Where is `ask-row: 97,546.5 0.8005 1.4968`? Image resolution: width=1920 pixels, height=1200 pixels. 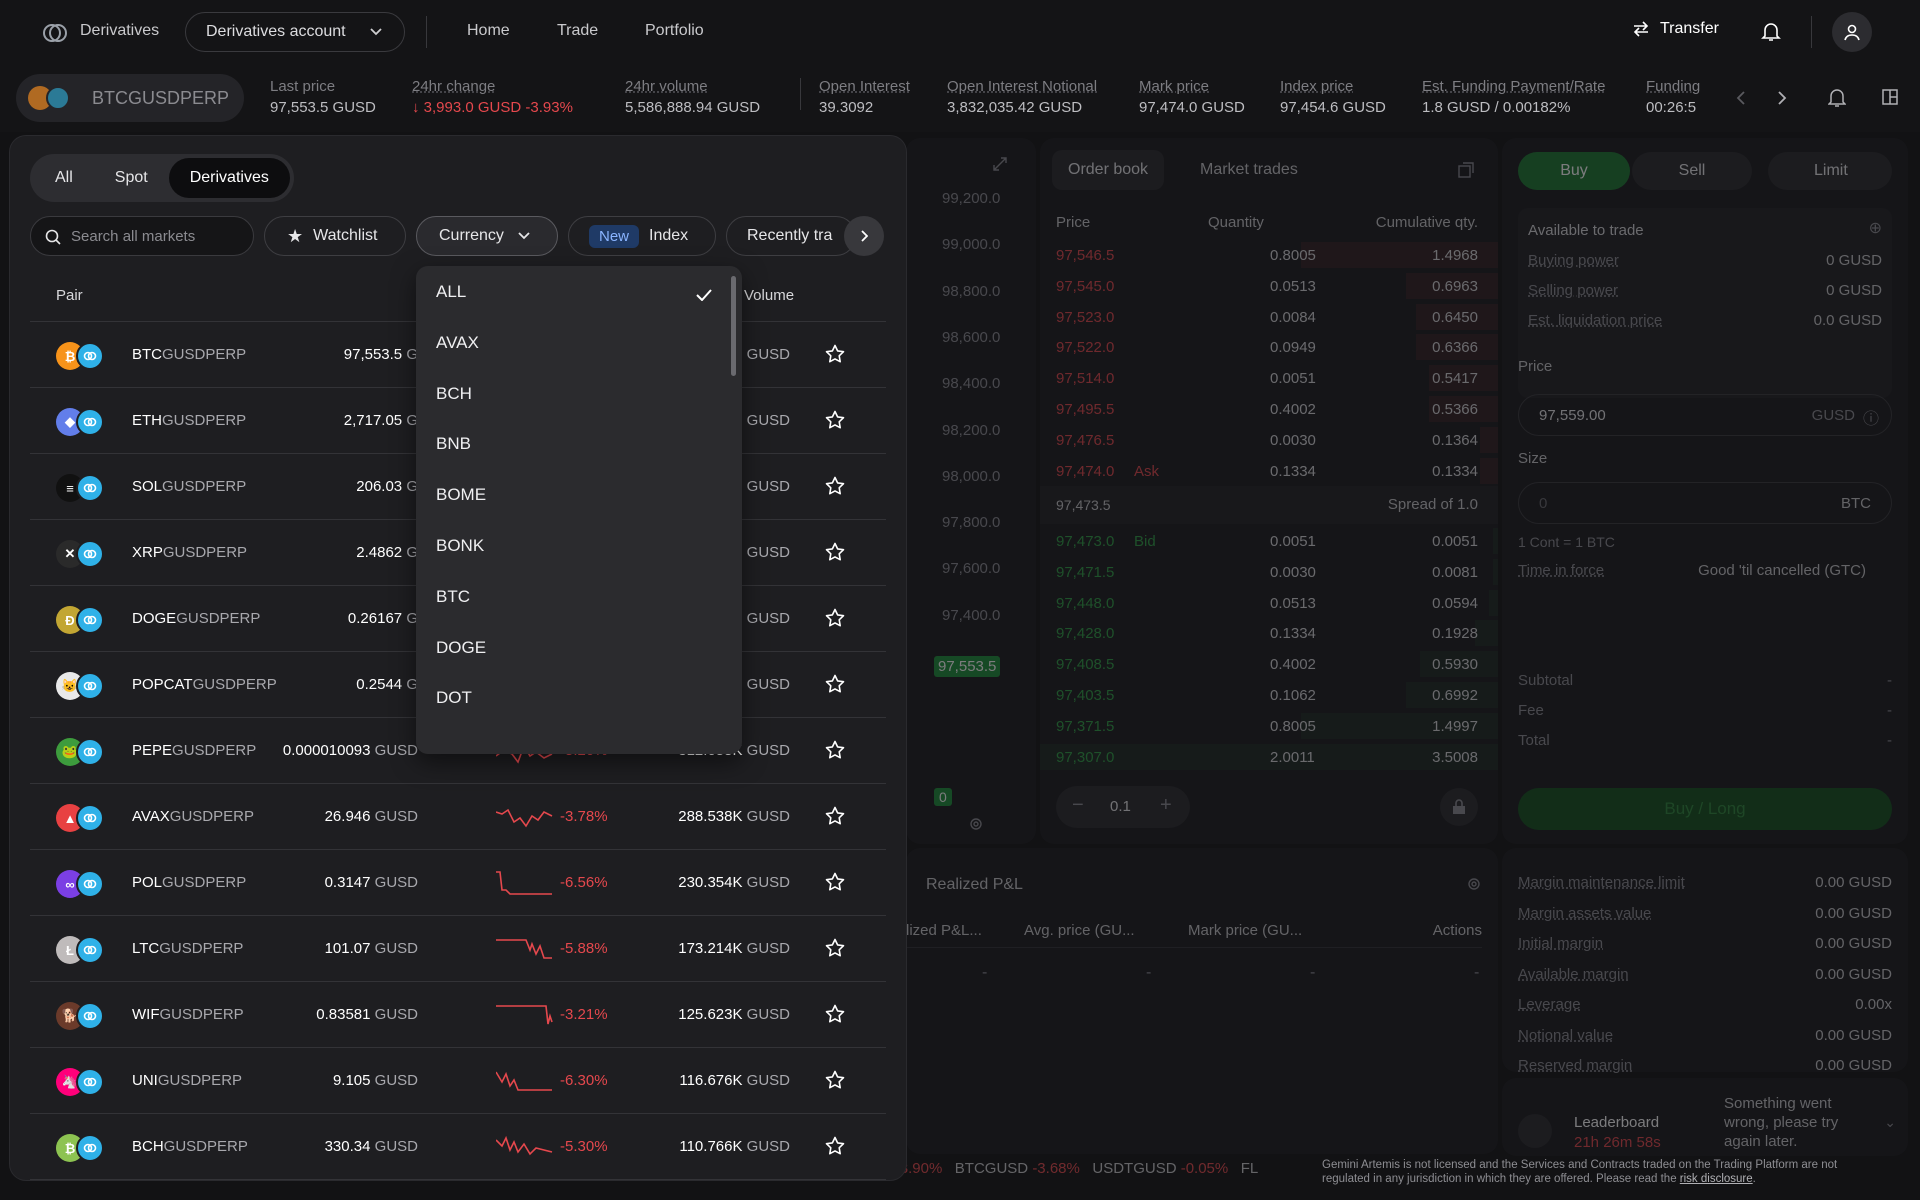
ask-row: 97,546.5 0.8005 1.4968 is located at coordinates (1269, 255).